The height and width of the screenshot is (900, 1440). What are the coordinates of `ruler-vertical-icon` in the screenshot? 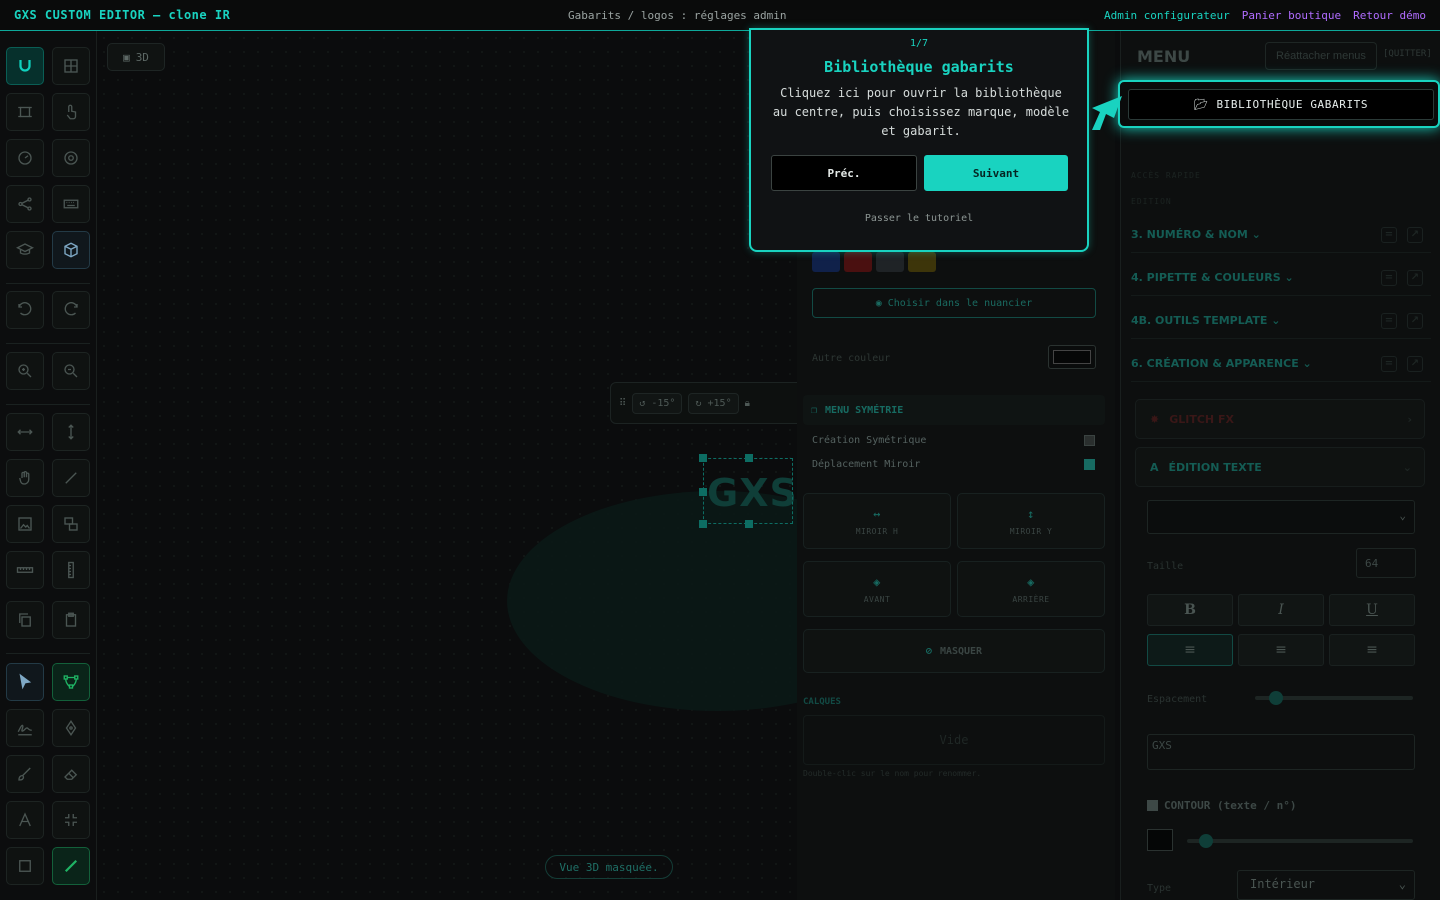 It's located at (71, 570).